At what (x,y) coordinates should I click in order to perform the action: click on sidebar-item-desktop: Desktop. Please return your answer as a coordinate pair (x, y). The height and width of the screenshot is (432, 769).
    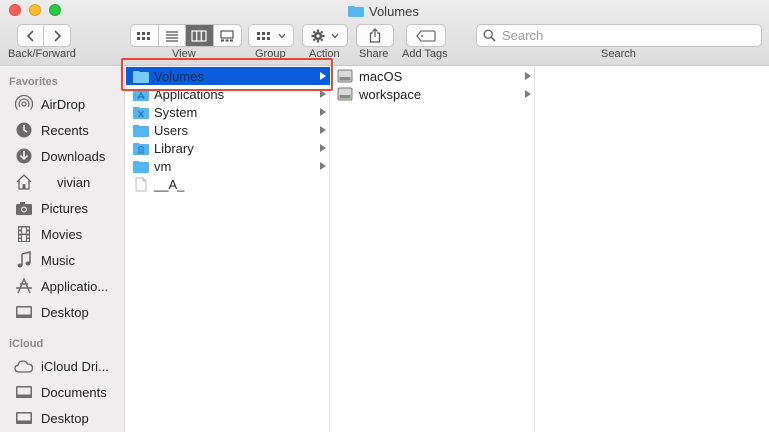
    Looking at the image, I should click on (68, 312).